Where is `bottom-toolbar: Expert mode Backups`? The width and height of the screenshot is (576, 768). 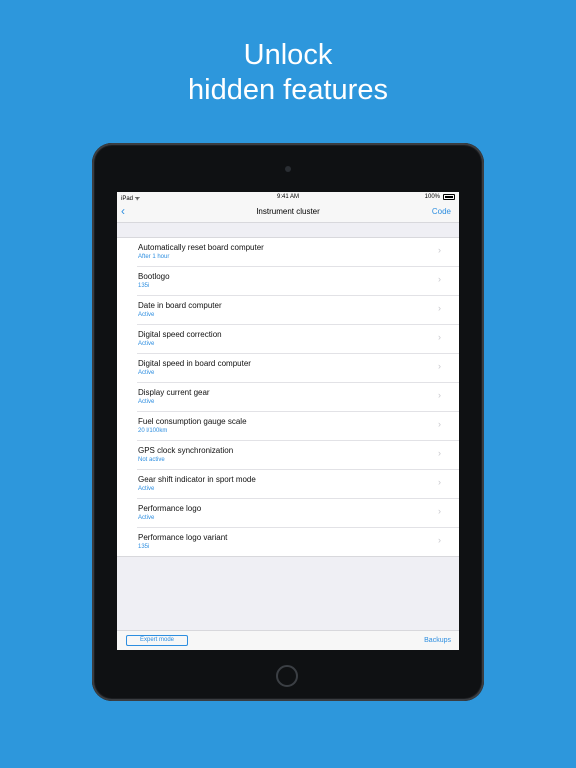 bottom-toolbar: Expert mode Backups is located at coordinates (288, 640).